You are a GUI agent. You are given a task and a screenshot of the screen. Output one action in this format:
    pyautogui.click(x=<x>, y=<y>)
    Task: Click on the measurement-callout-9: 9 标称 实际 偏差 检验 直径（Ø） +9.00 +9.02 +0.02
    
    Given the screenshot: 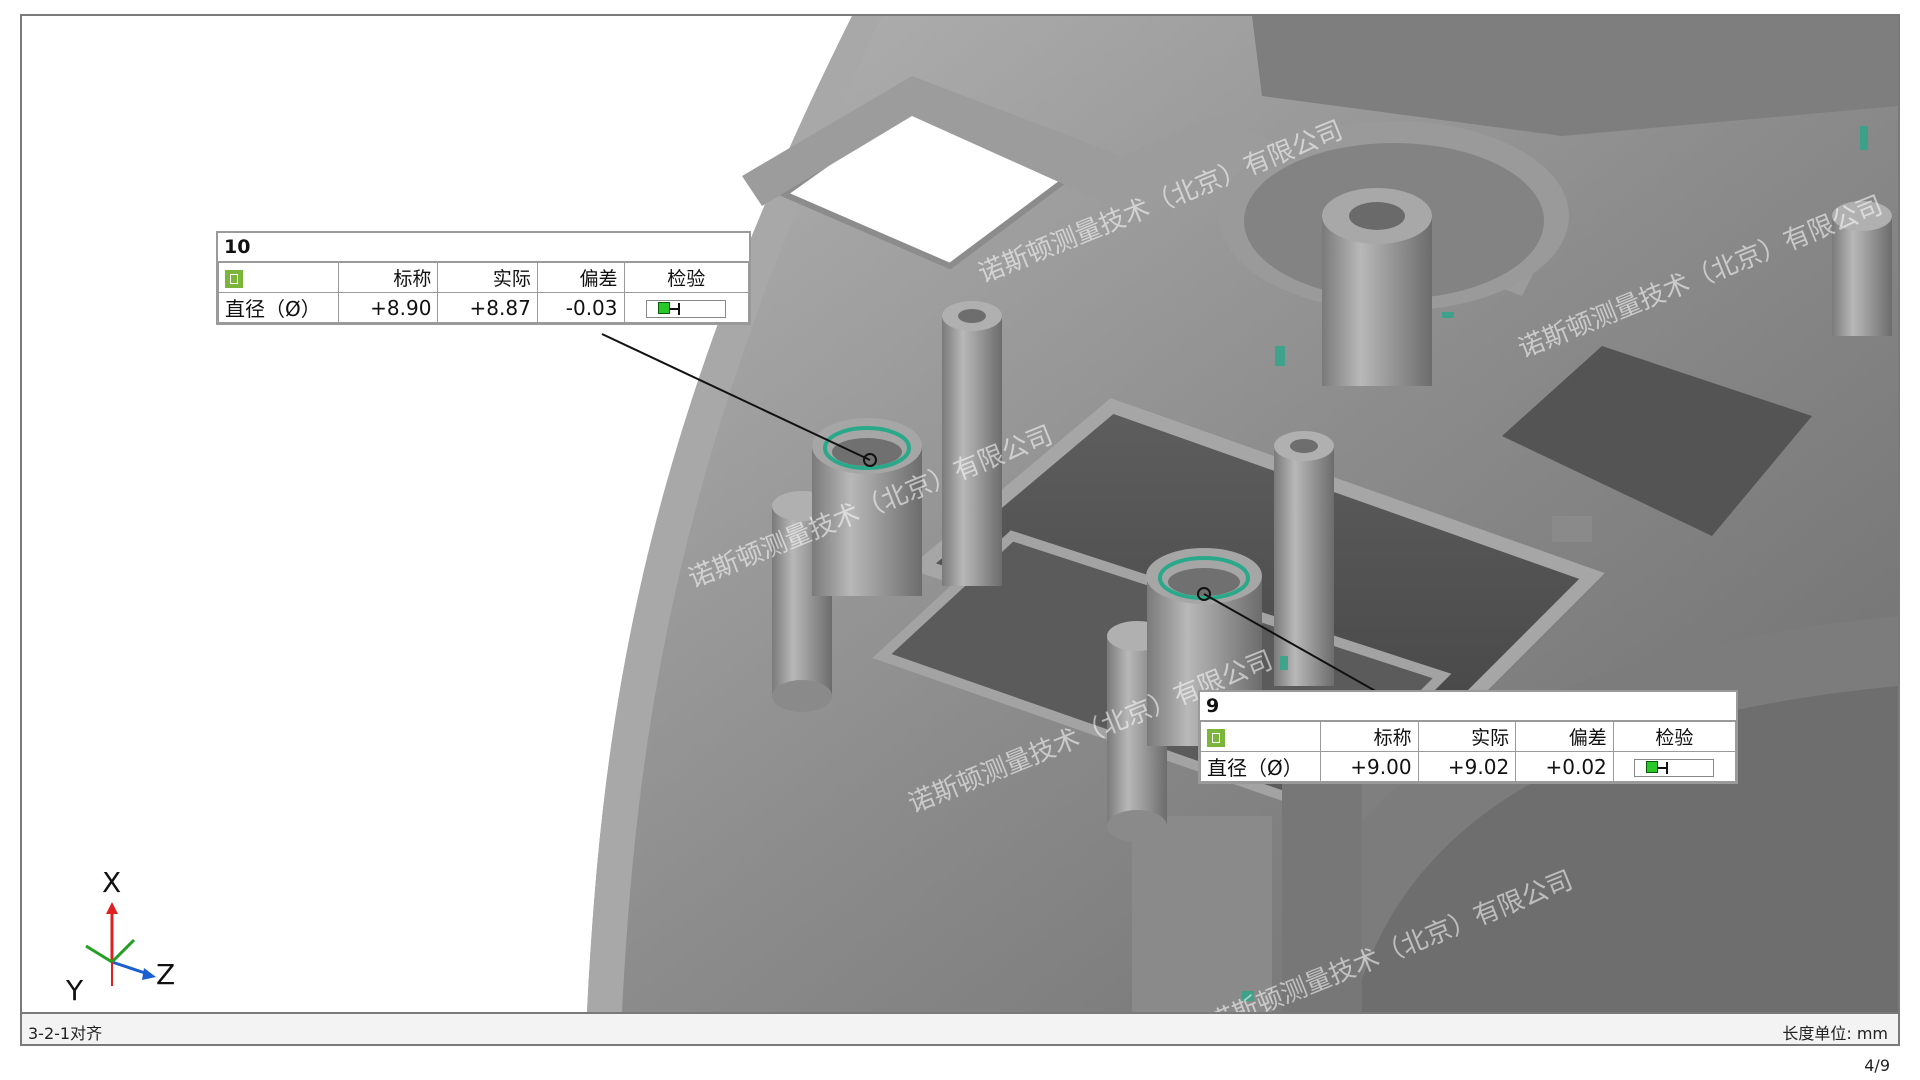 What is the action you would take?
    pyautogui.click(x=1468, y=737)
    